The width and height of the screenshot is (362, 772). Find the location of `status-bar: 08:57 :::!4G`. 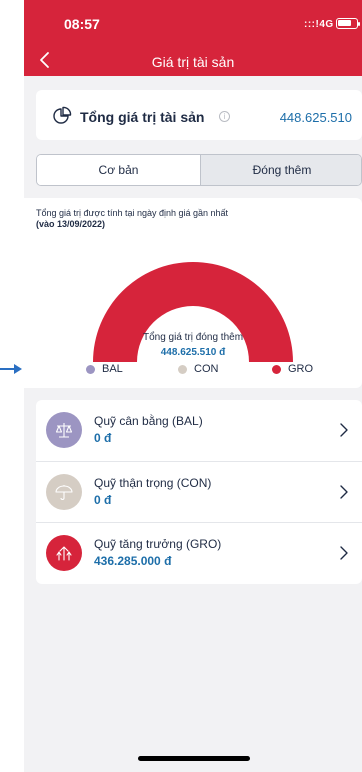

status-bar: 08:57 :::!4G is located at coordinates (193, 20).